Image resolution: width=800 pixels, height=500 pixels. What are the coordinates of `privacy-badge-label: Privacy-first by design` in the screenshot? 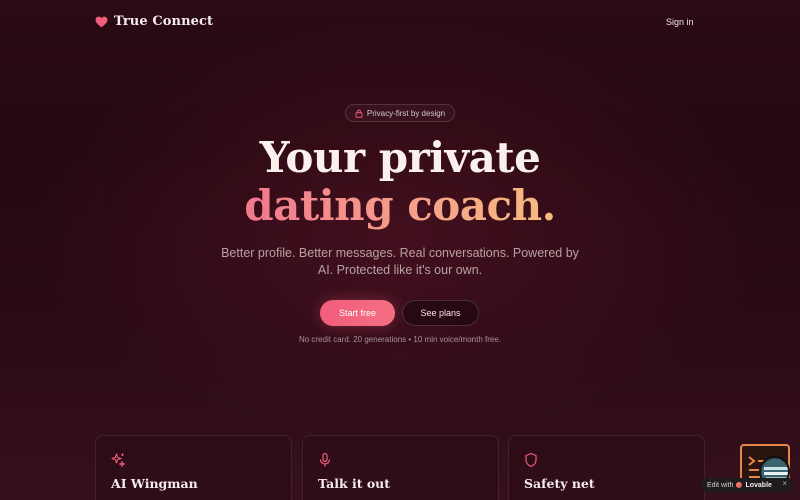 It's located at (406, 113).